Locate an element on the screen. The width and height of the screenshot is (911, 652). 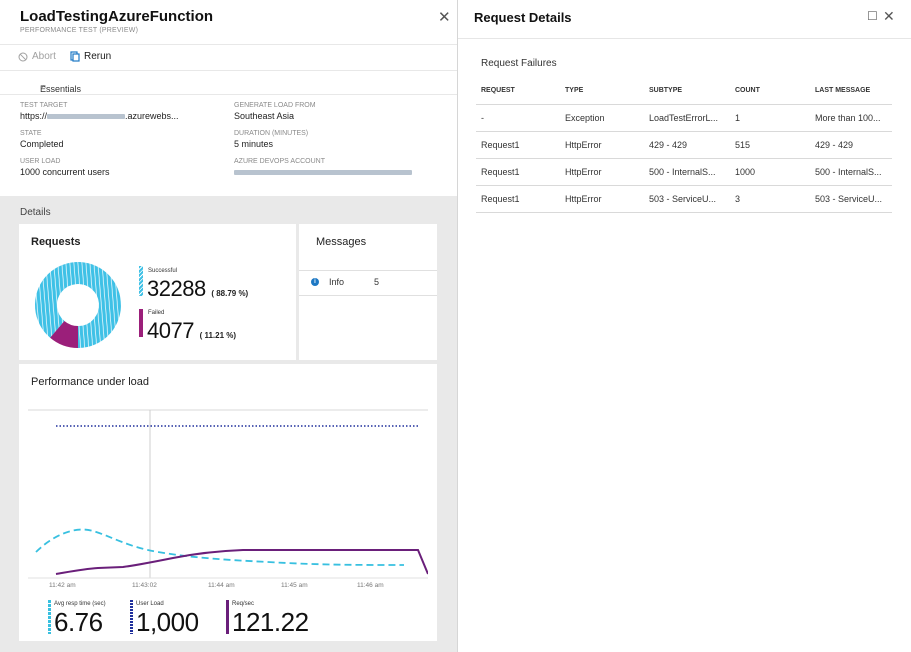
req-sec-series is located at coordinates (241, 562).